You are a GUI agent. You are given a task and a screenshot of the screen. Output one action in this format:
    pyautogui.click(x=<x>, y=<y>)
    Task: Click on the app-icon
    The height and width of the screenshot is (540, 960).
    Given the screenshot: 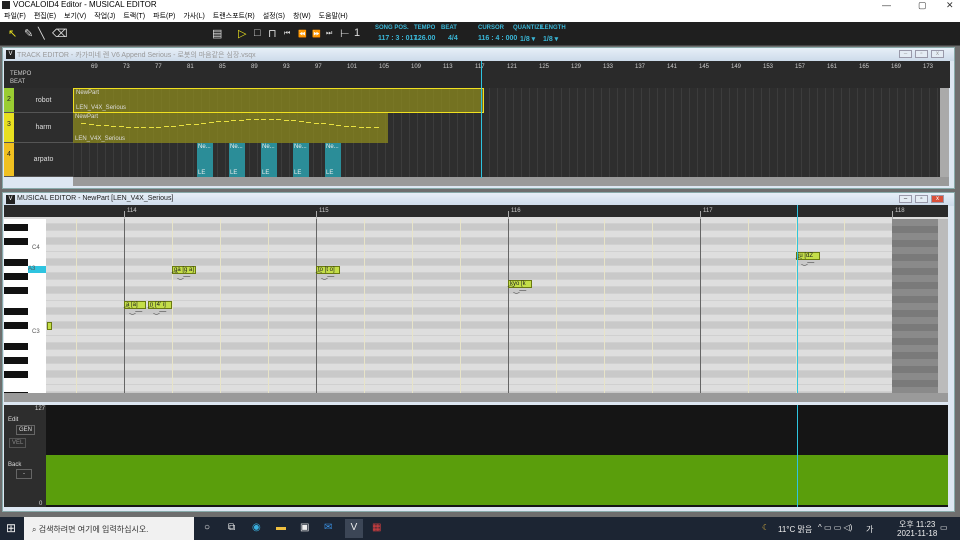 What is the action you would take?
    pyautogui.click(x=6, y=5)
    